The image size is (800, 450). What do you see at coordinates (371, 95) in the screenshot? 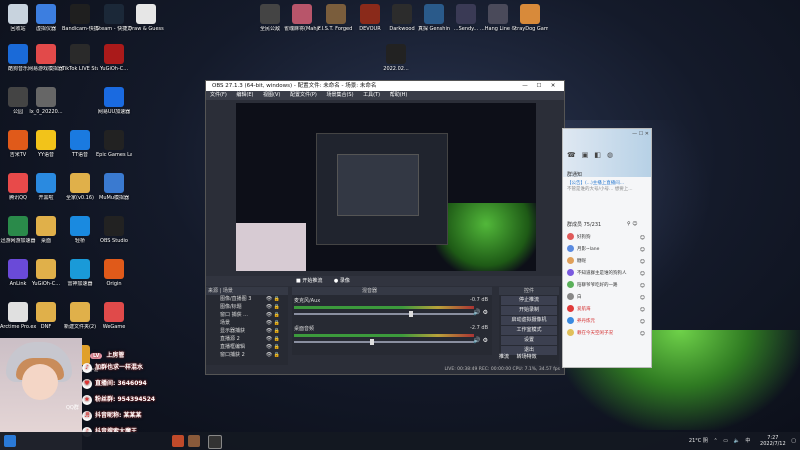
I see `menu-tools: 工具(T)` at bounding box center [371, 95].